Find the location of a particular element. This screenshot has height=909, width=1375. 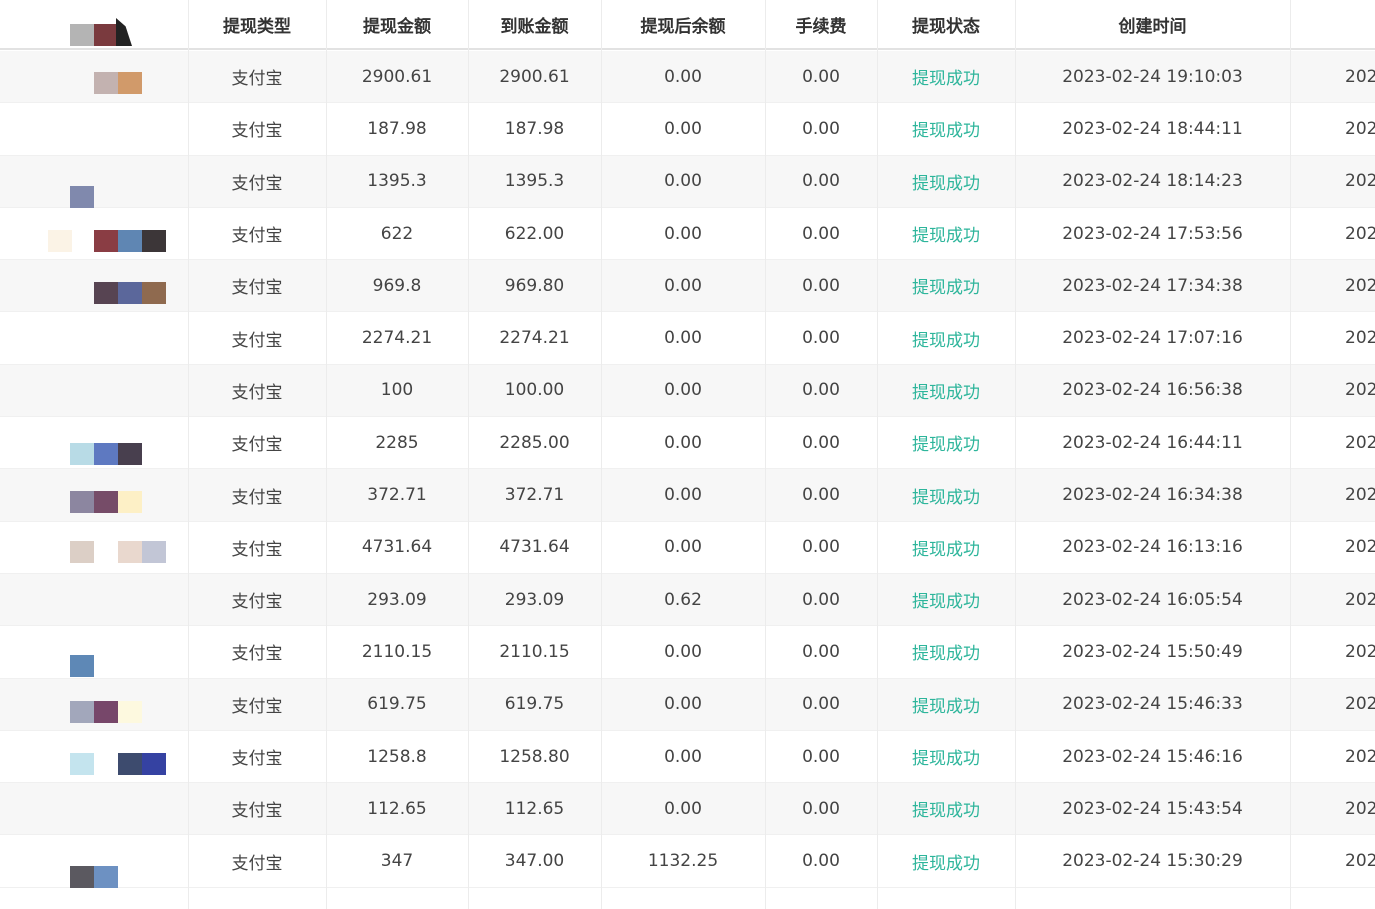

cell-created: 2023-02-24 18:44:11 is located at coordinates (1152, 128).